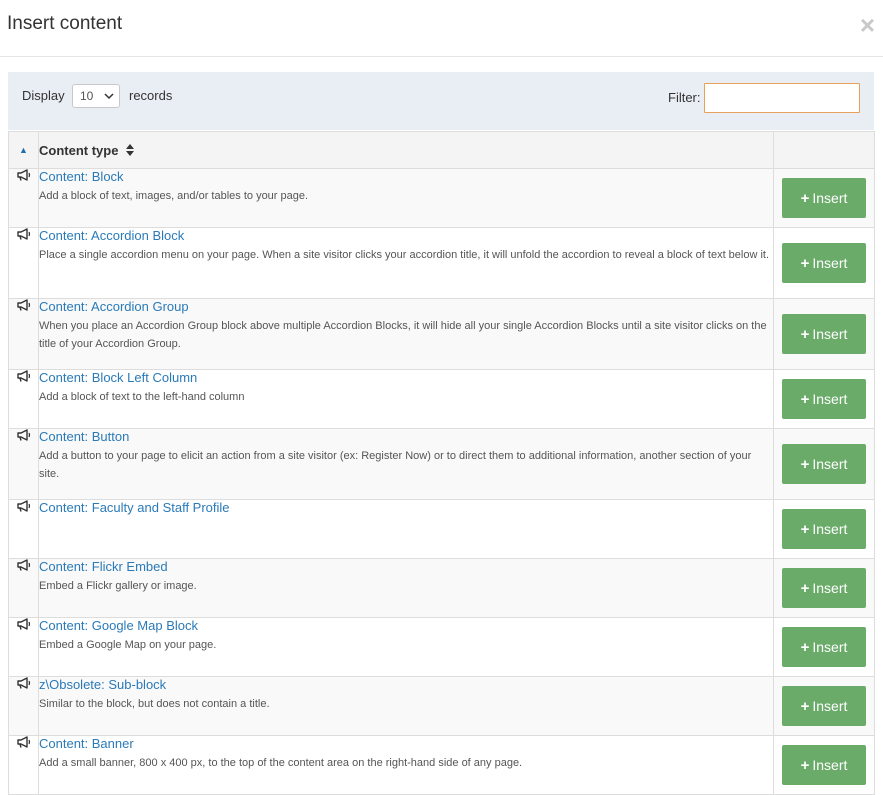  Describe the element at coordinates (406, 508) in the screenshot. I see `content-type-title: Content: Faculty and Staff Profile` at that location.